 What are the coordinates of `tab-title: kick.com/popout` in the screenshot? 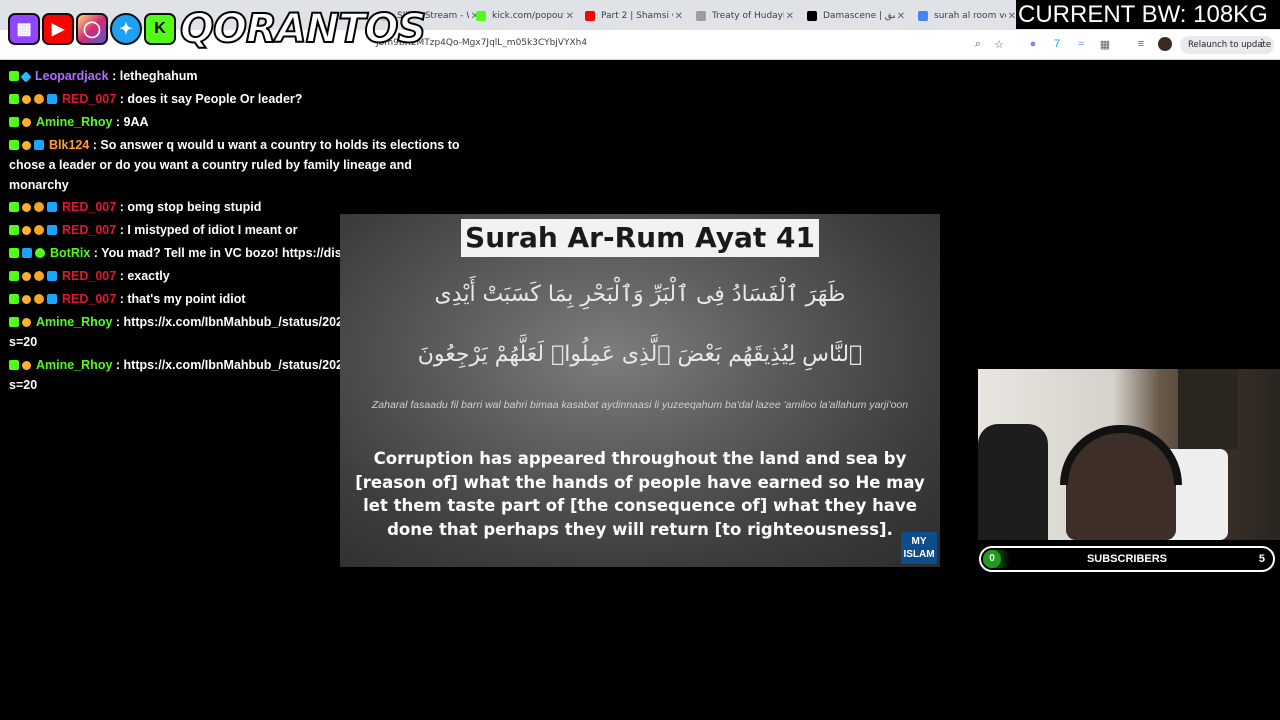 It's located at (528, 16).